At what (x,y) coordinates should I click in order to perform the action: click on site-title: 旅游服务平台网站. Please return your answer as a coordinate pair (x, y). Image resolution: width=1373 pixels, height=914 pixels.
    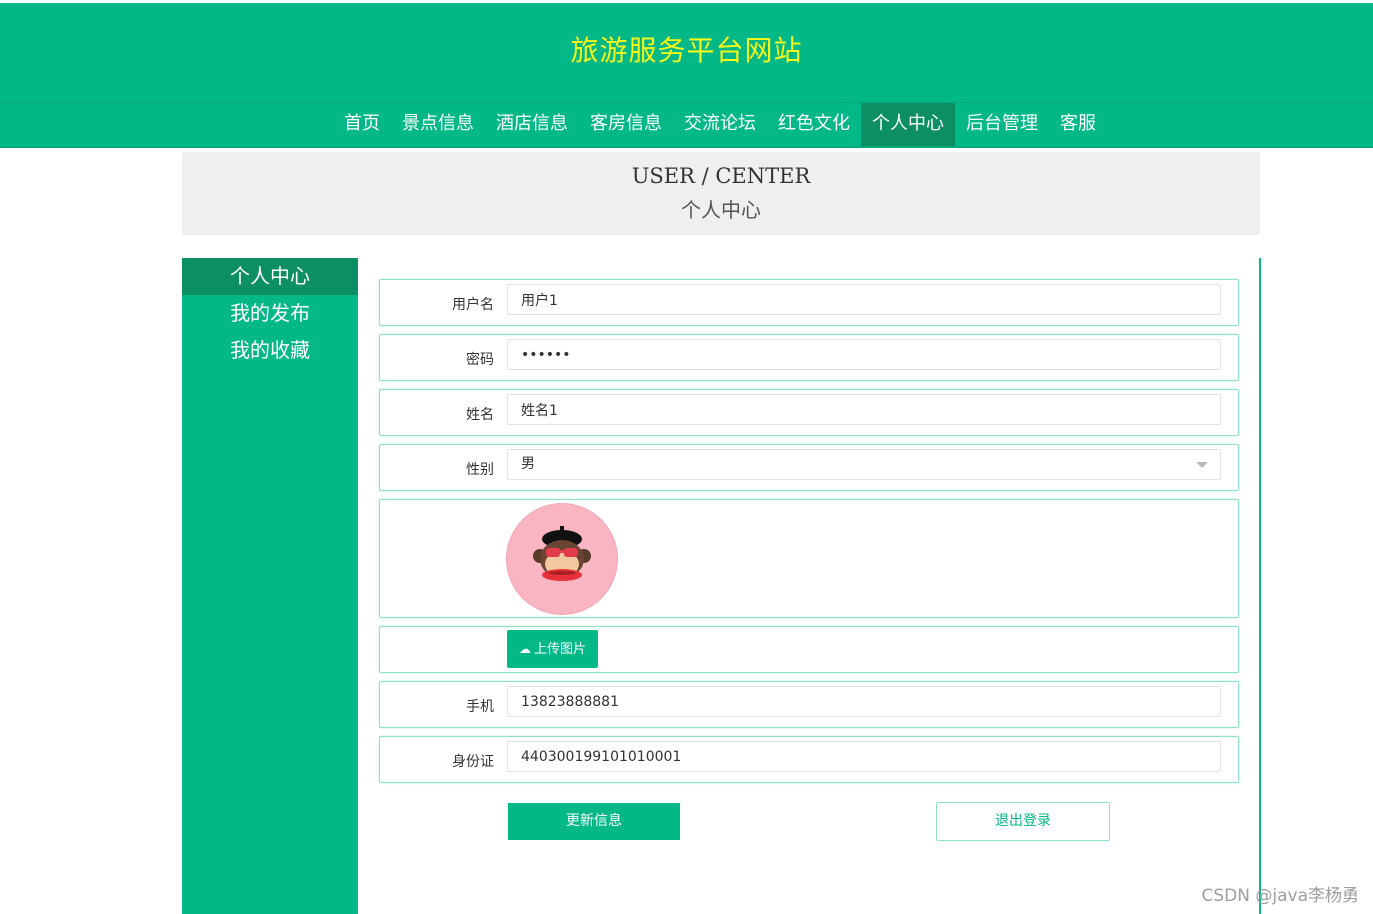
    Looking at the image, I should click on (686, 50).